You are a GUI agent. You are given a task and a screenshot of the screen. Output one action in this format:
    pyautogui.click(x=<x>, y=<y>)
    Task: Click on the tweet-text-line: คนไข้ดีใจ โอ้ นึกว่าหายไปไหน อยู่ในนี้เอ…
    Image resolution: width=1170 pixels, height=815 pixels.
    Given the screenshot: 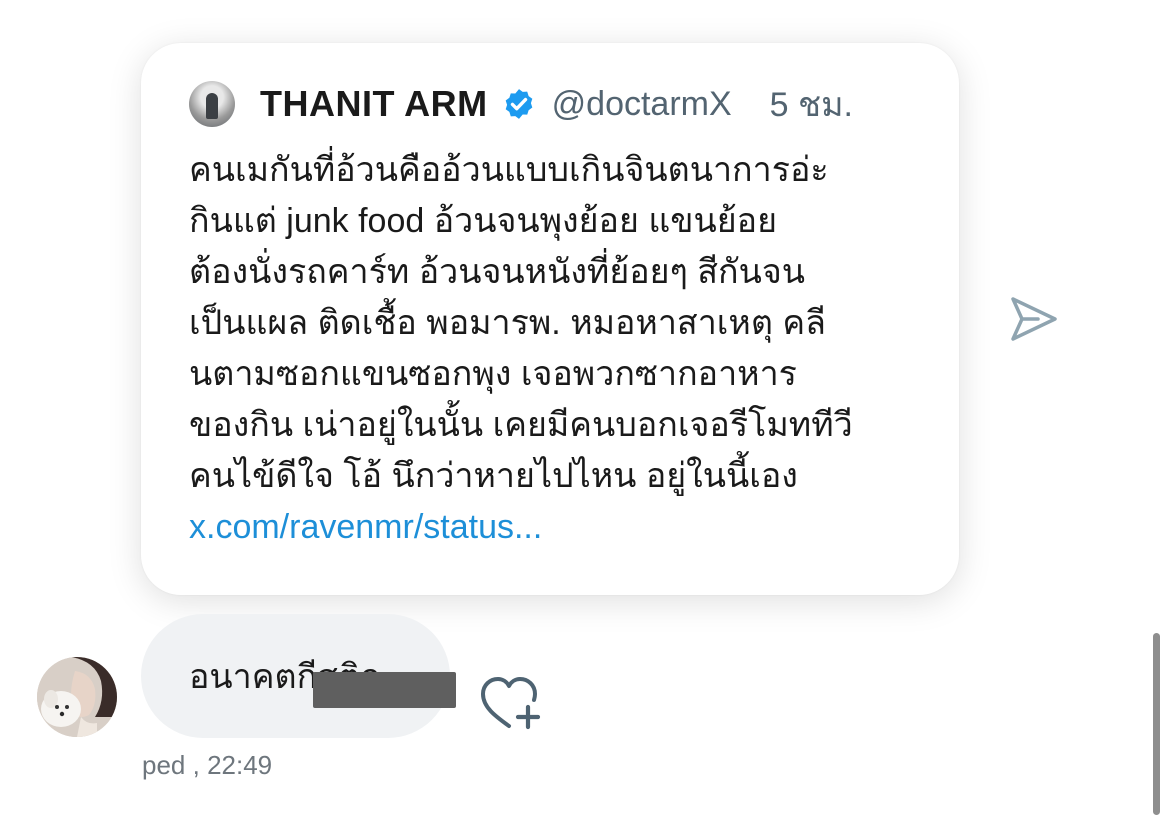 What is the action you would take?
    pyautogui.click(x=493, y=476)
    